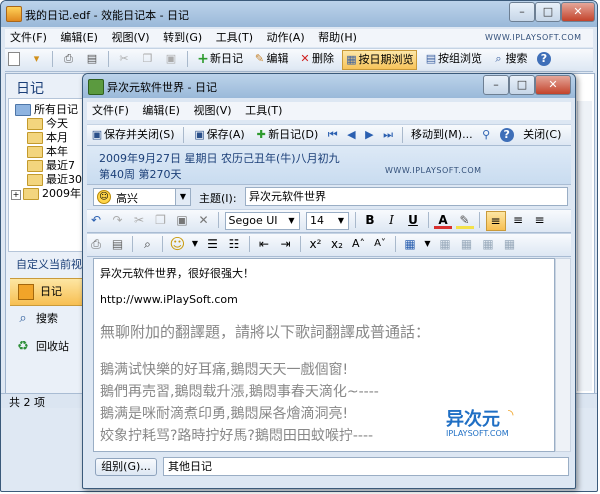  I want to click on find-icon: ⌕, so click(148, 244).